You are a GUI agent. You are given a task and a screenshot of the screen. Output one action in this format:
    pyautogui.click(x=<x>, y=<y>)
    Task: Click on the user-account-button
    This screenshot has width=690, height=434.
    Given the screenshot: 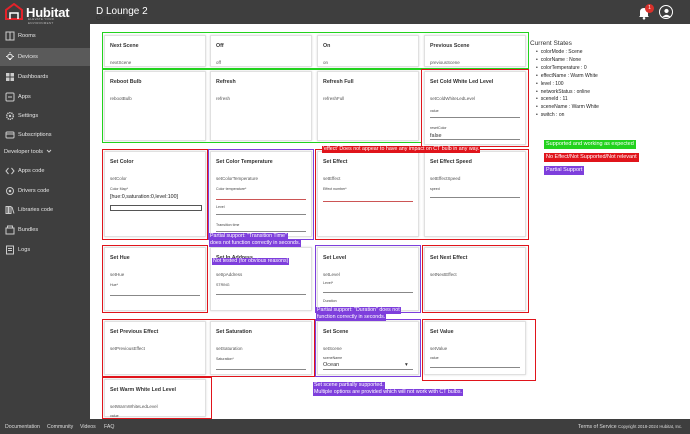 What is the action you would take?
    pyautogui.click(x=666, y=12)
    